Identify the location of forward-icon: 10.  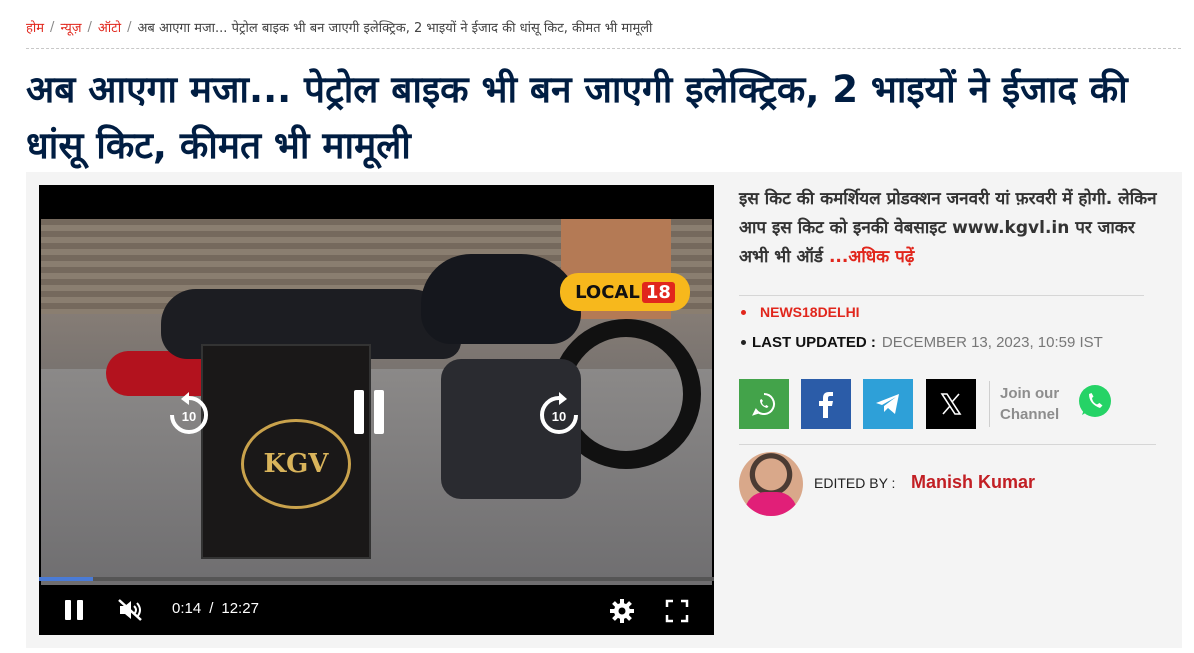
(559, 413).